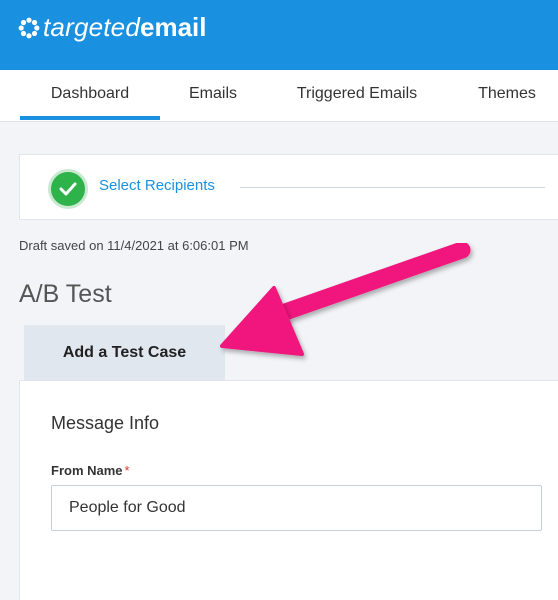 The width and height of the screenshot is (558, 600). I want to click on nav-tab-themes: Themes, so click(507, 96).